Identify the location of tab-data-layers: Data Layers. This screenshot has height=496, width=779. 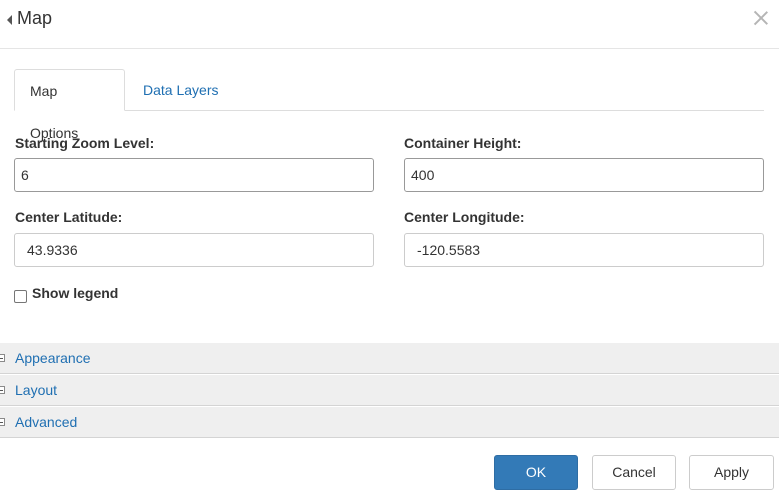
(180, 90).